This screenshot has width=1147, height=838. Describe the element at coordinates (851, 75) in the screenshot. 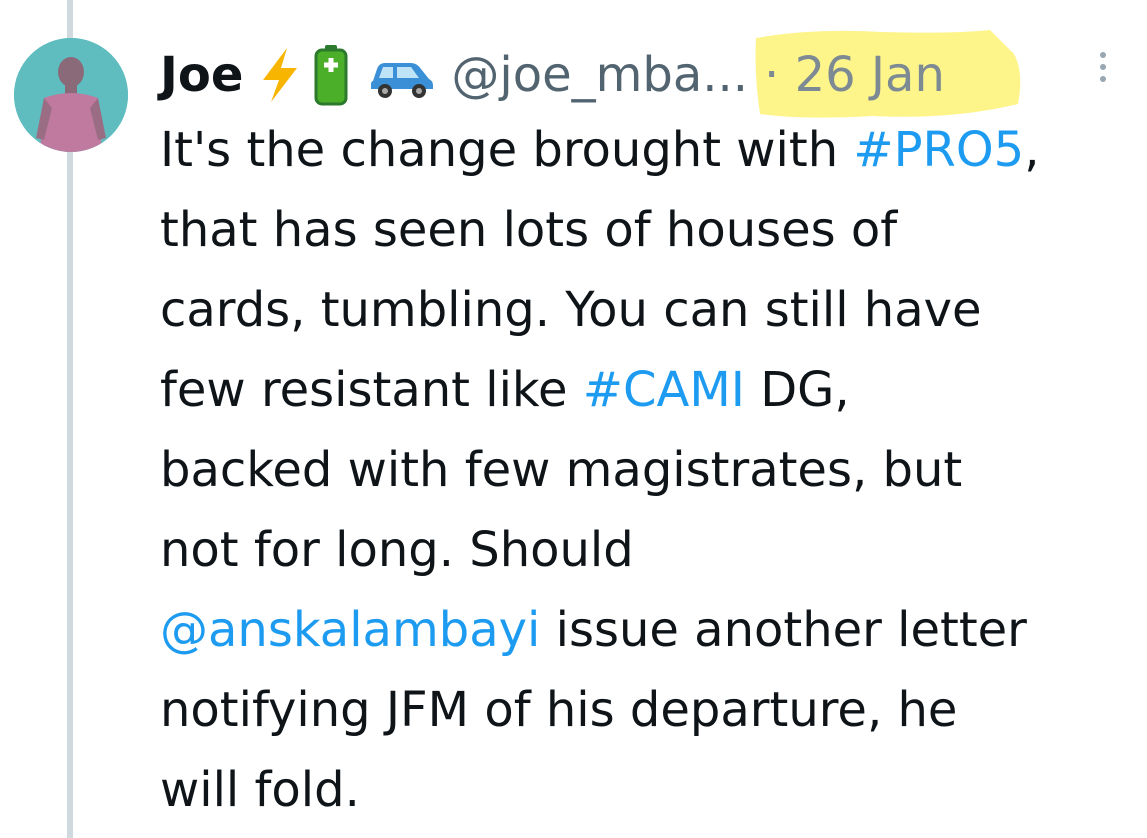

I see `tweet-date: · 26 Jan` at that location.